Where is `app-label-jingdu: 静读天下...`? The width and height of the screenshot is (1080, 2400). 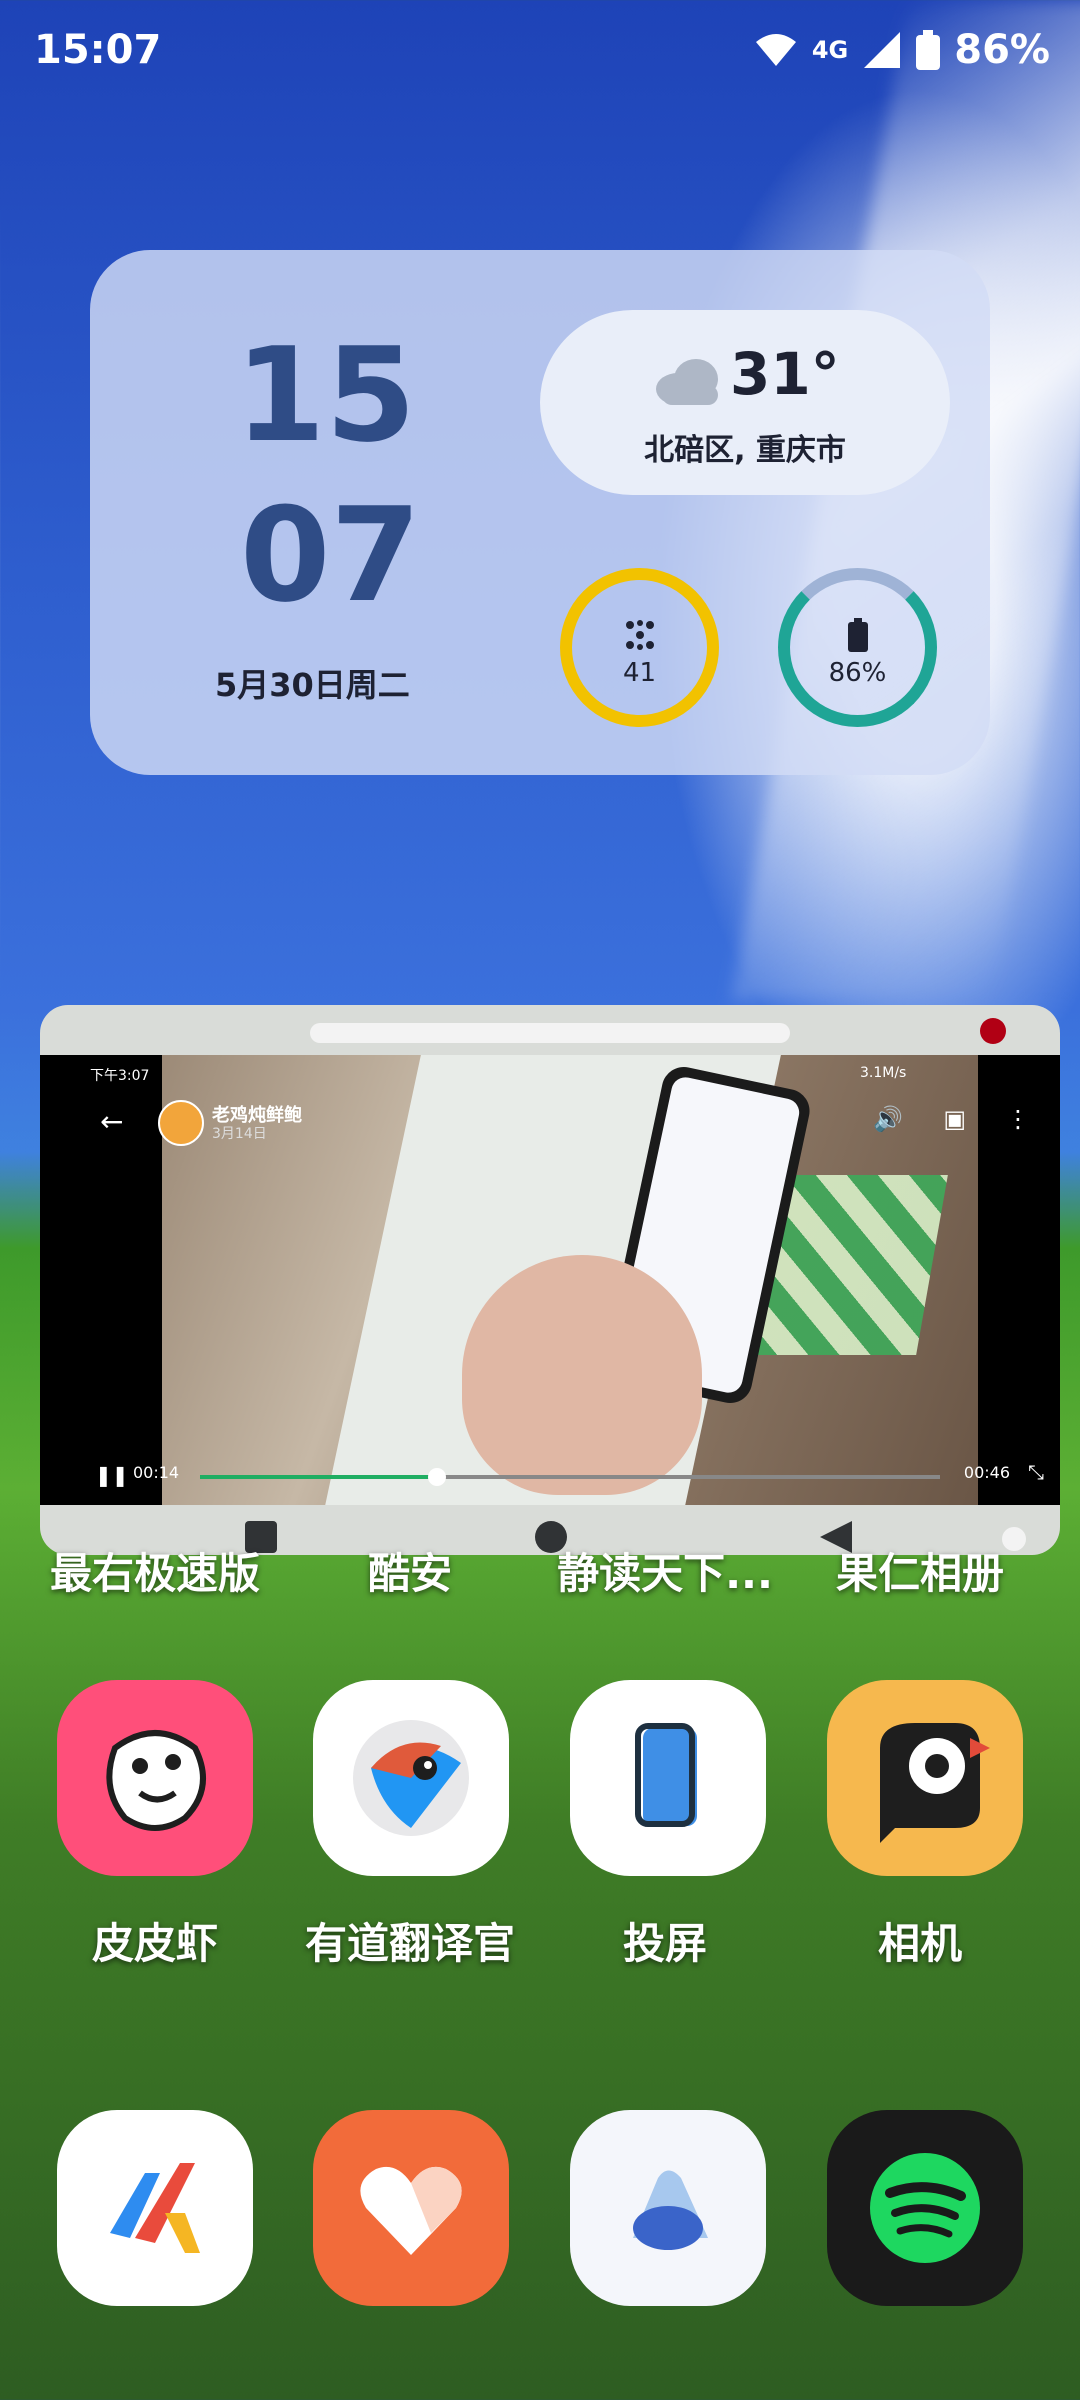
app-label-jingdu: 静读天下... is located at coordinates (665, 1570).